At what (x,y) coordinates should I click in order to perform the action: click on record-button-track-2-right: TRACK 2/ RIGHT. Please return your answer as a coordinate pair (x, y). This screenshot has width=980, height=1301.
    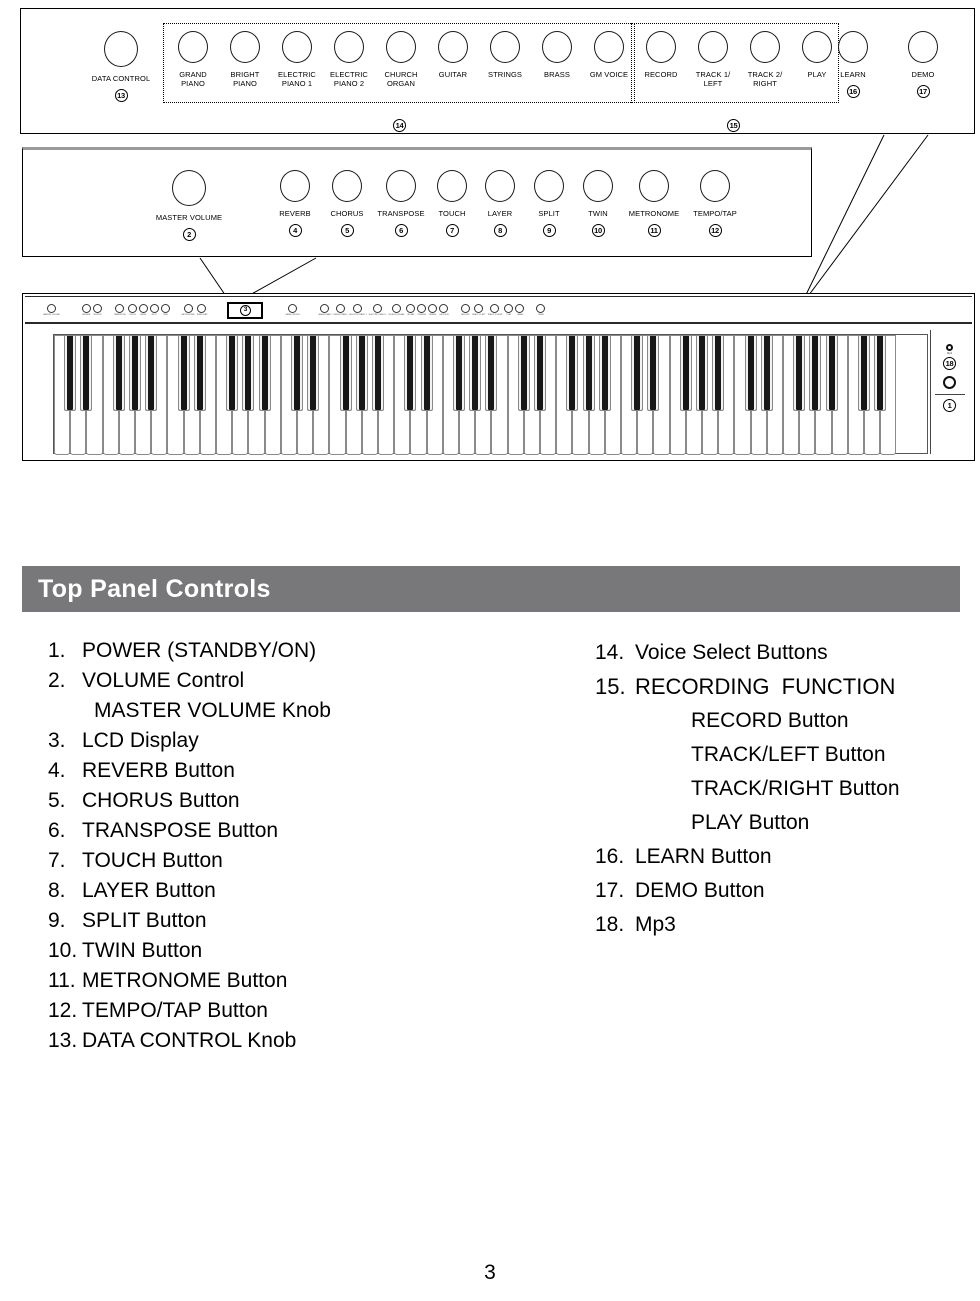
    Looking at the image, I should click on (765, 59).